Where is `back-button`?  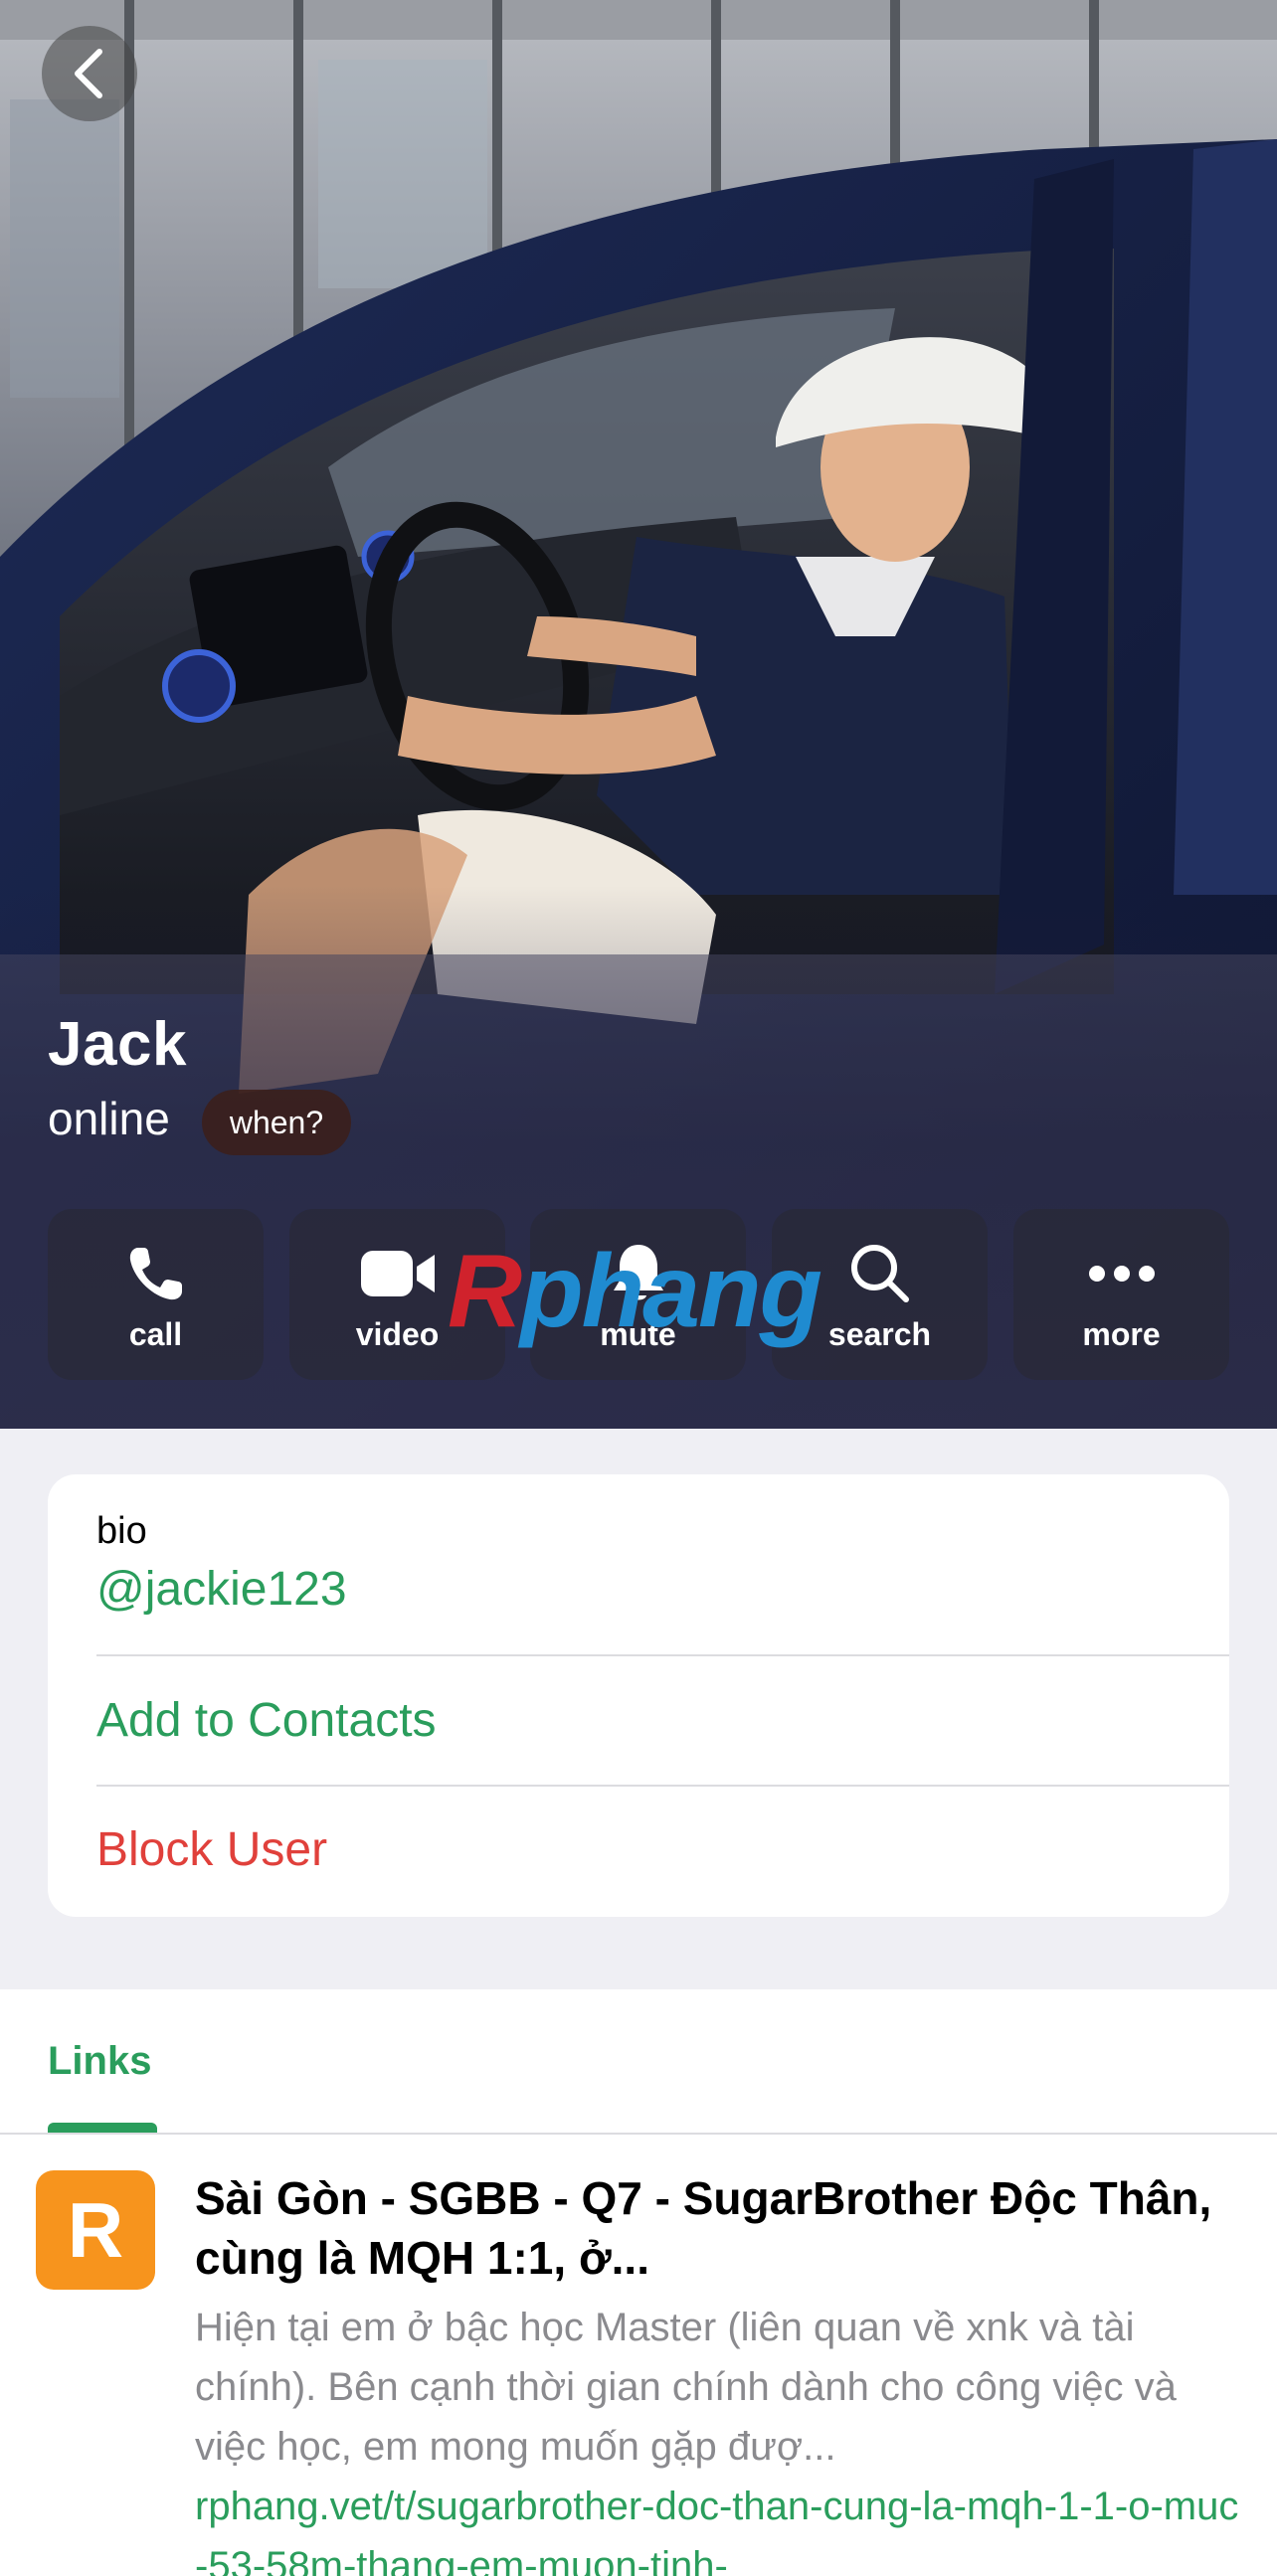 back-button is located at coordinates (89, 73).